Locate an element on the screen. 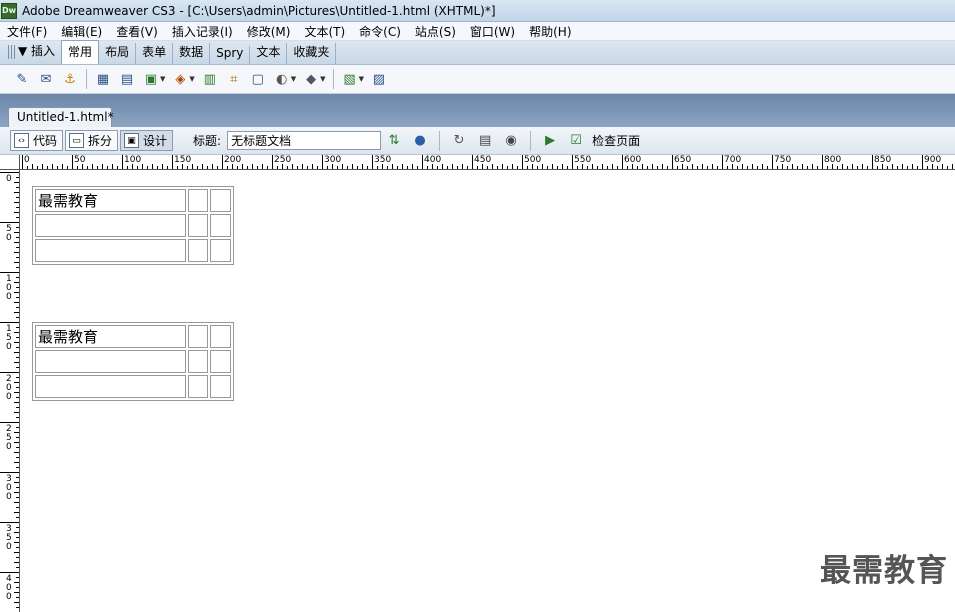  head-icon: ◐ is located at coordinates (282, 79).